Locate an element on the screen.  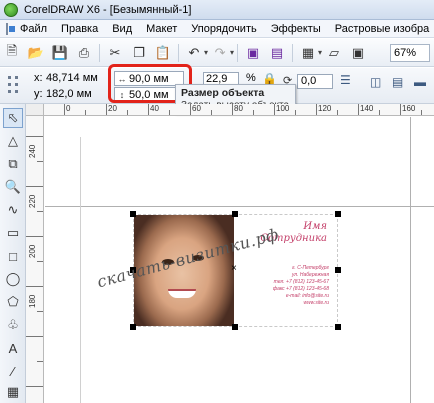
card-detail-line: www.site.ru is located at coordinates (316, 303).